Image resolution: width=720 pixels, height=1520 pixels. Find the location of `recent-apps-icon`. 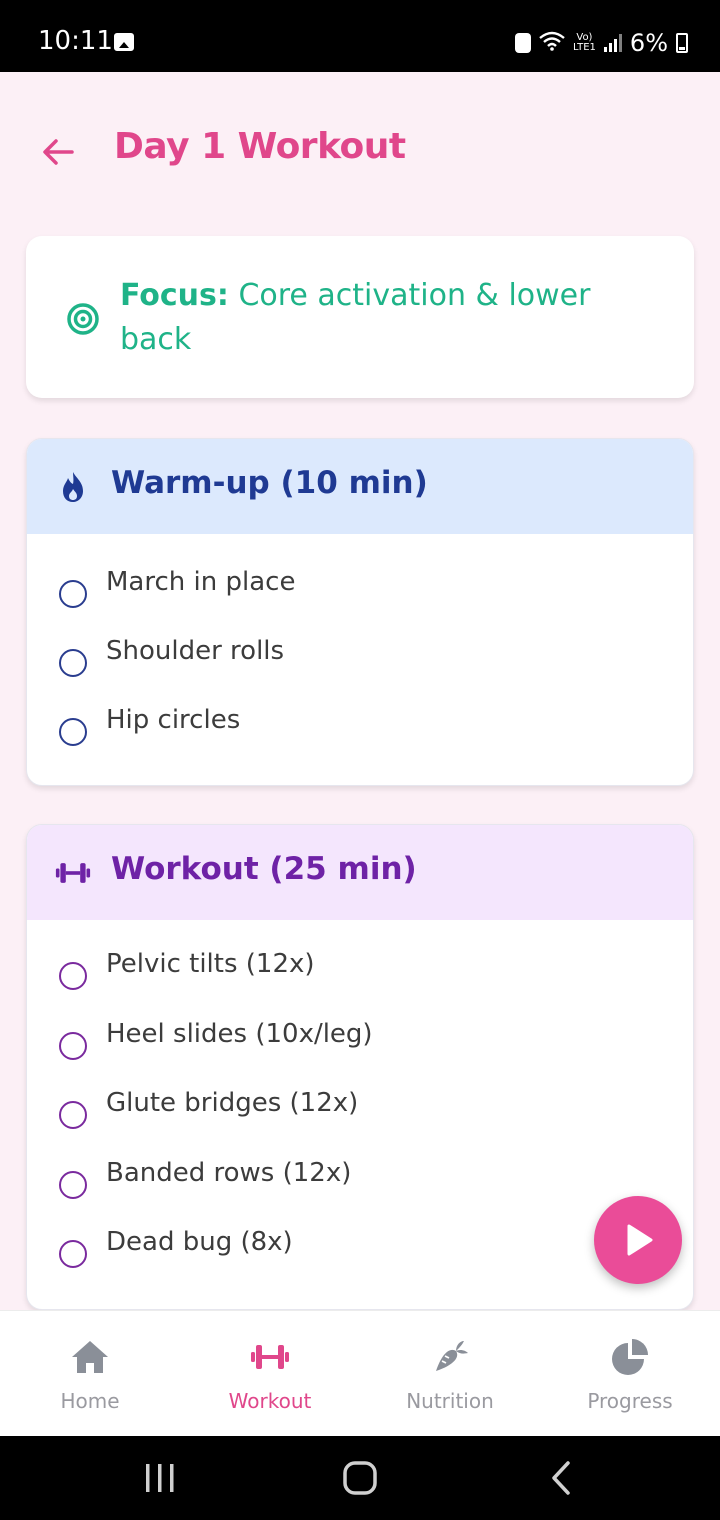

recent-apps-icon is located at coordinates (160, 1478).